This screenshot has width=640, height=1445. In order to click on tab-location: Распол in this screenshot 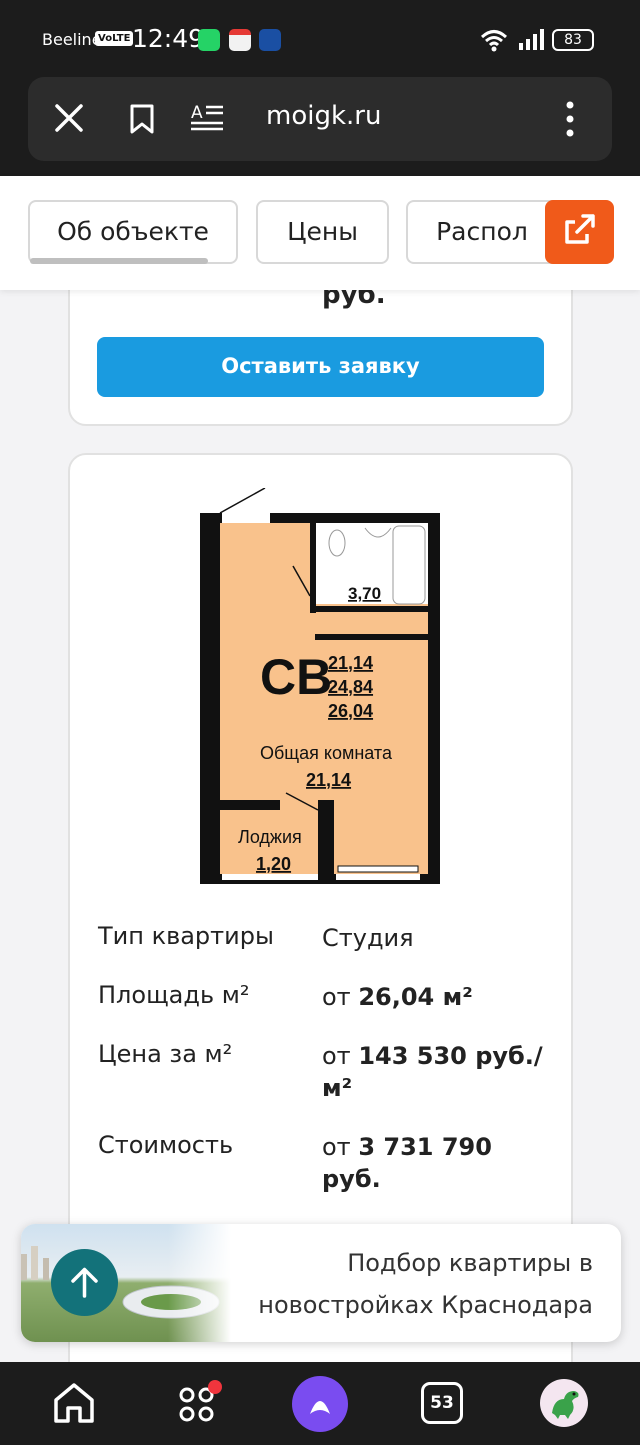, I will do `click(481, 232)`.